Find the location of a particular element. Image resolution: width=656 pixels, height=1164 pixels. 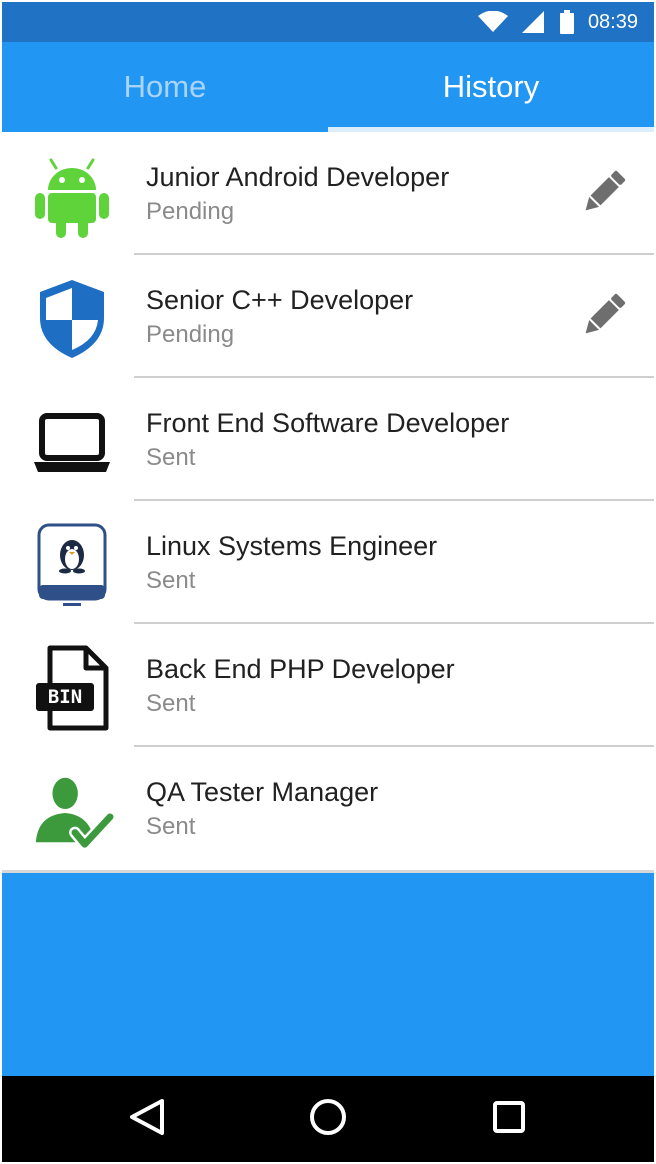

list-item: BIN Back End PHP Developer Sent is located at coordinates (328, 685).